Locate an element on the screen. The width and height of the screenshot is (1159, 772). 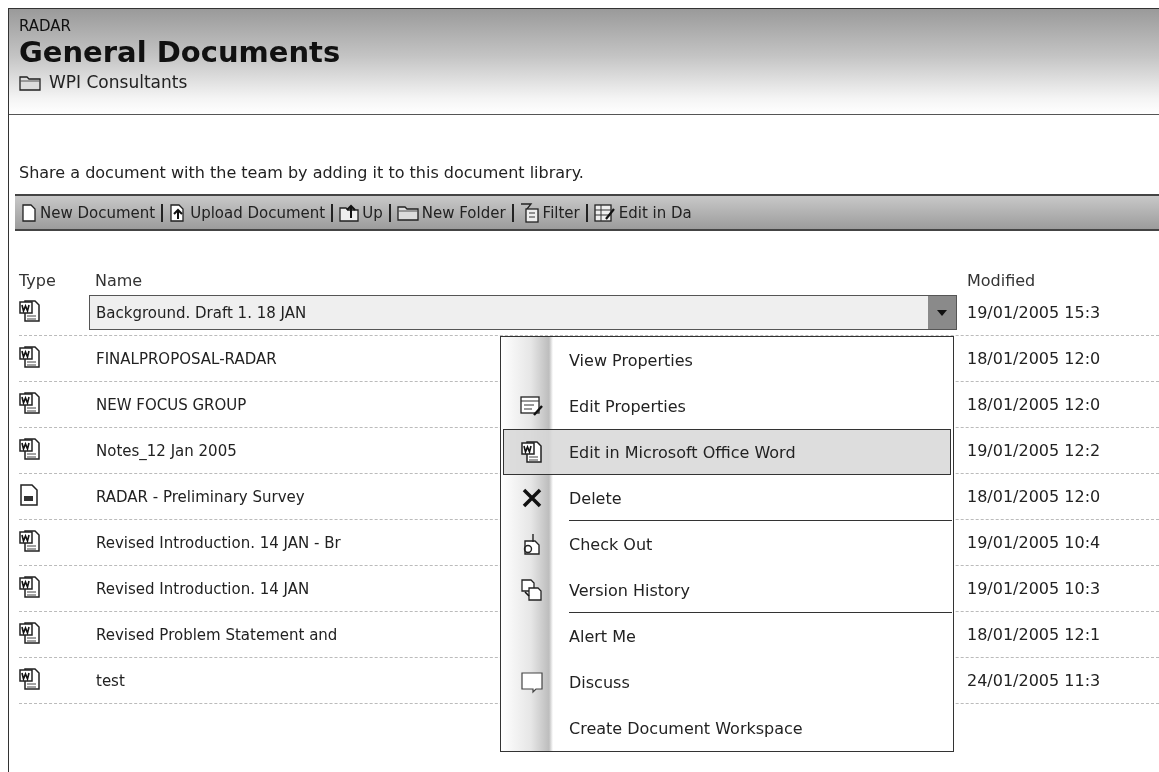
menu-item: Create Document Workspace is located at coordinates (727, 728).